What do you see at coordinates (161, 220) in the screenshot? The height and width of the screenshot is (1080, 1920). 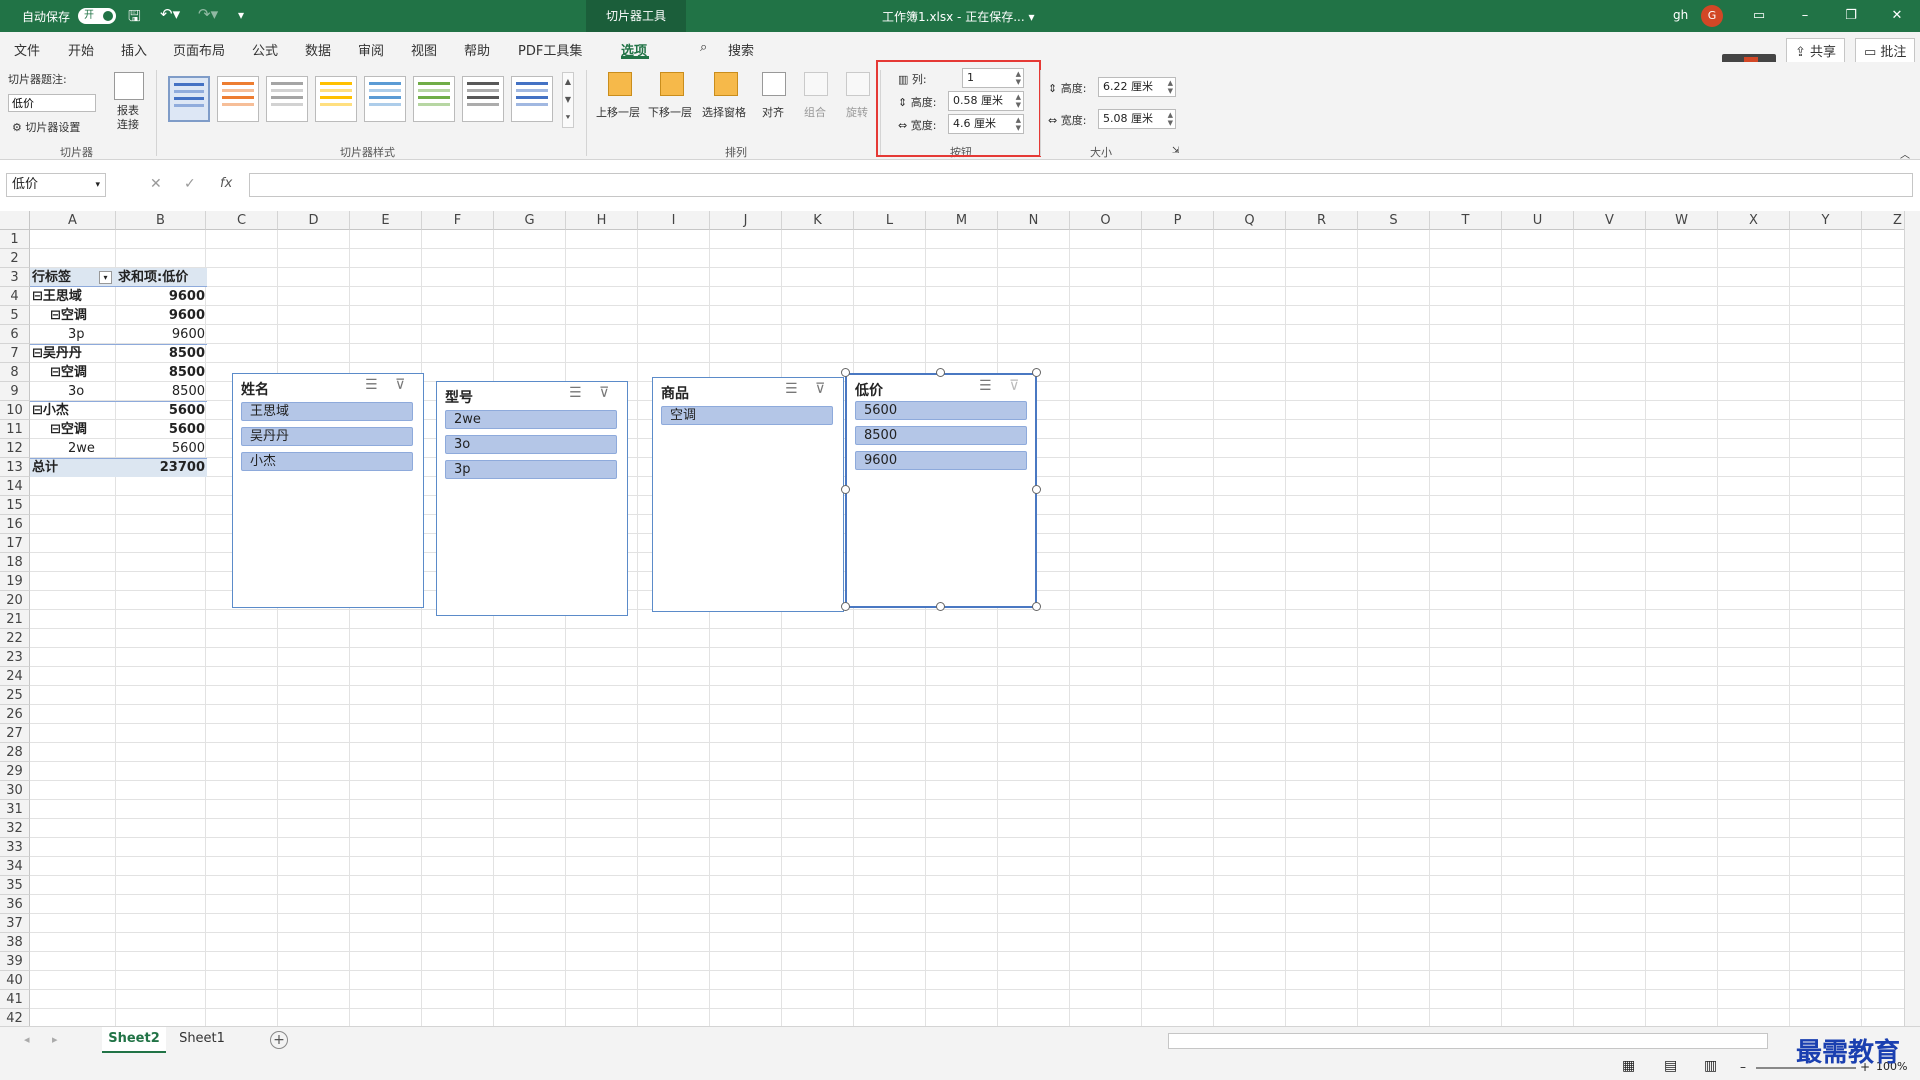 I see `column-header: B` at bounding box center [161, 220].